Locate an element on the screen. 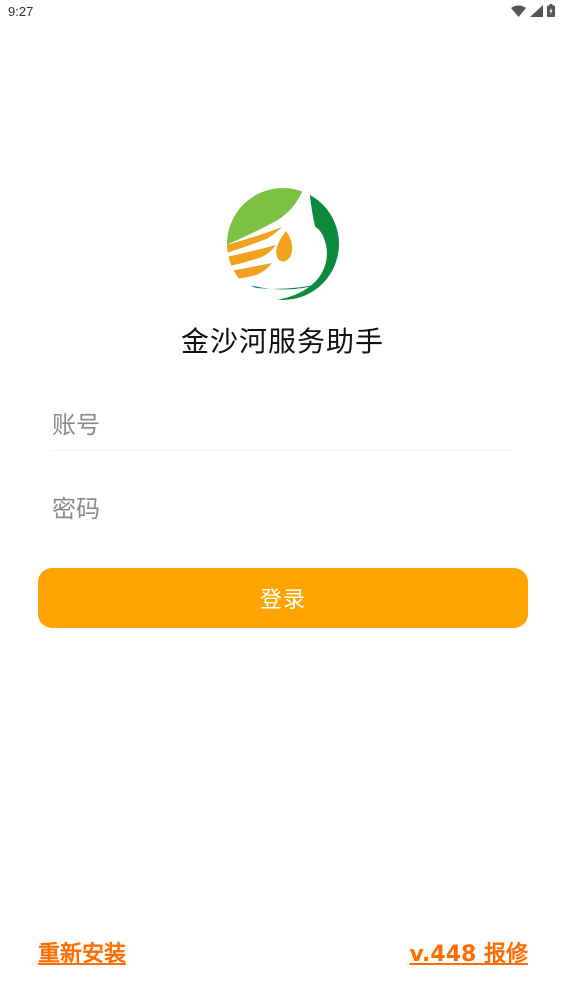 This screenshot has width=565, height=1004. password-input is located at coordinates (282, 509).